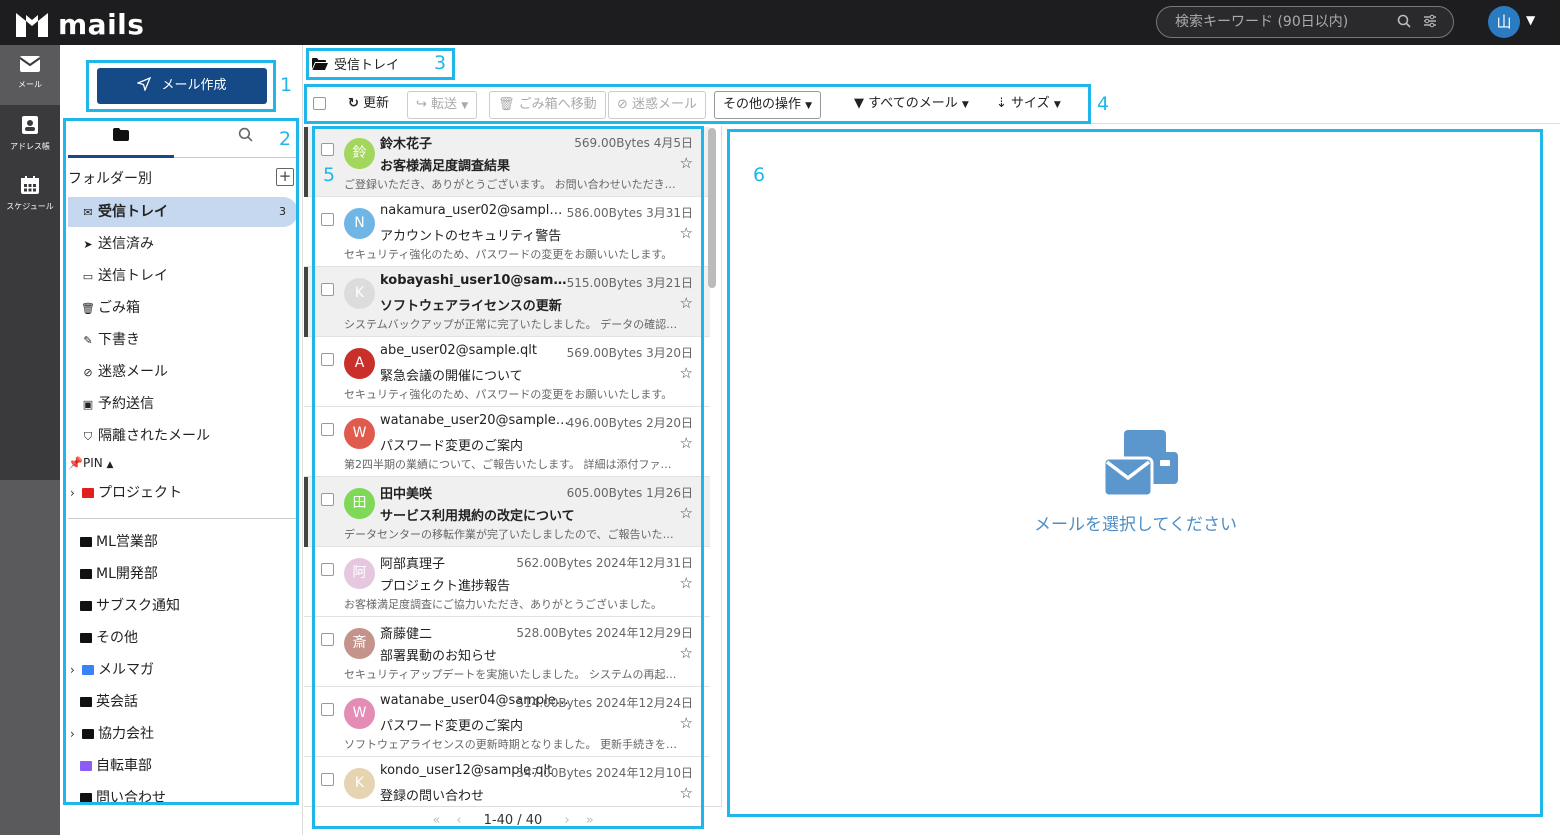 This screenshot has width=1560, height=835. I want to click on user-menu-caret-icon: ▼, so click(1530, 20).